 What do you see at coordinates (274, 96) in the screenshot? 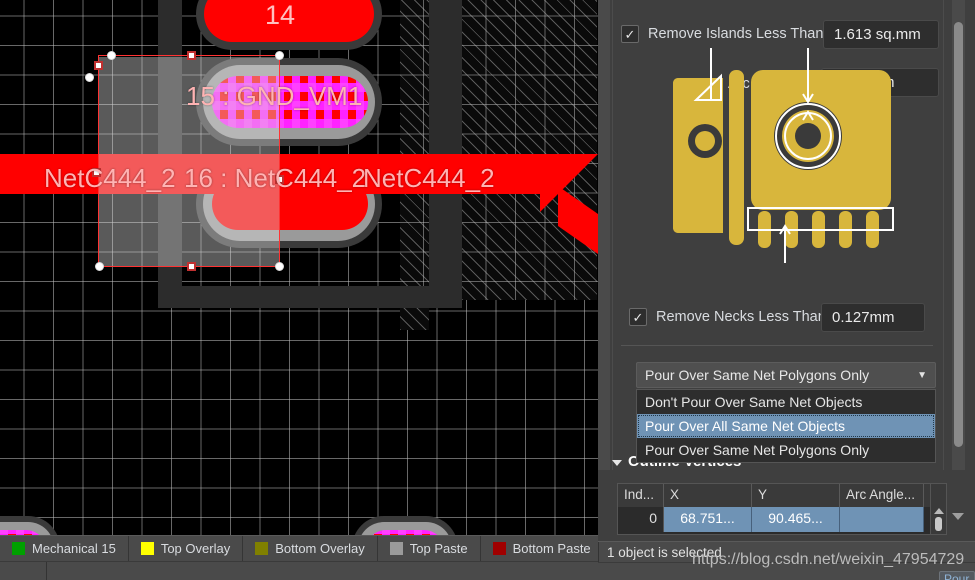
I see `pad-15-net-label: 15 : GND_VM1` at bounding box center [274, 96].